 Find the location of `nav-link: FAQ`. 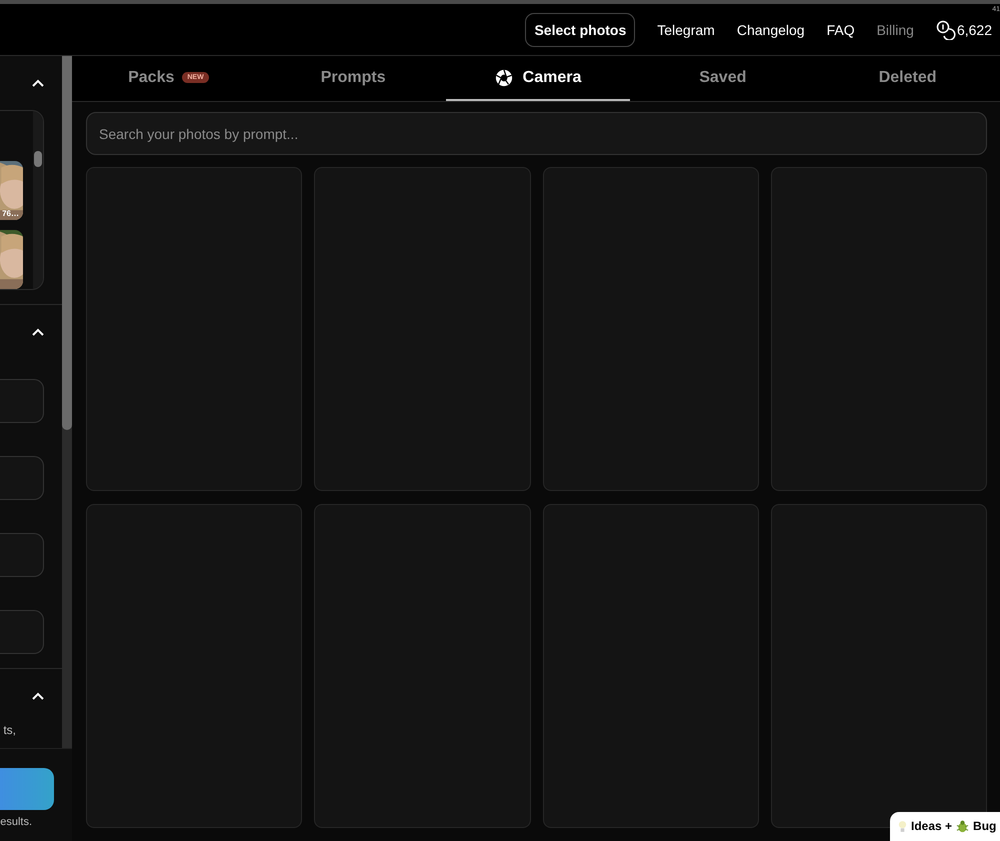

nav-link: FAQ is located at coordinates (840, 30).